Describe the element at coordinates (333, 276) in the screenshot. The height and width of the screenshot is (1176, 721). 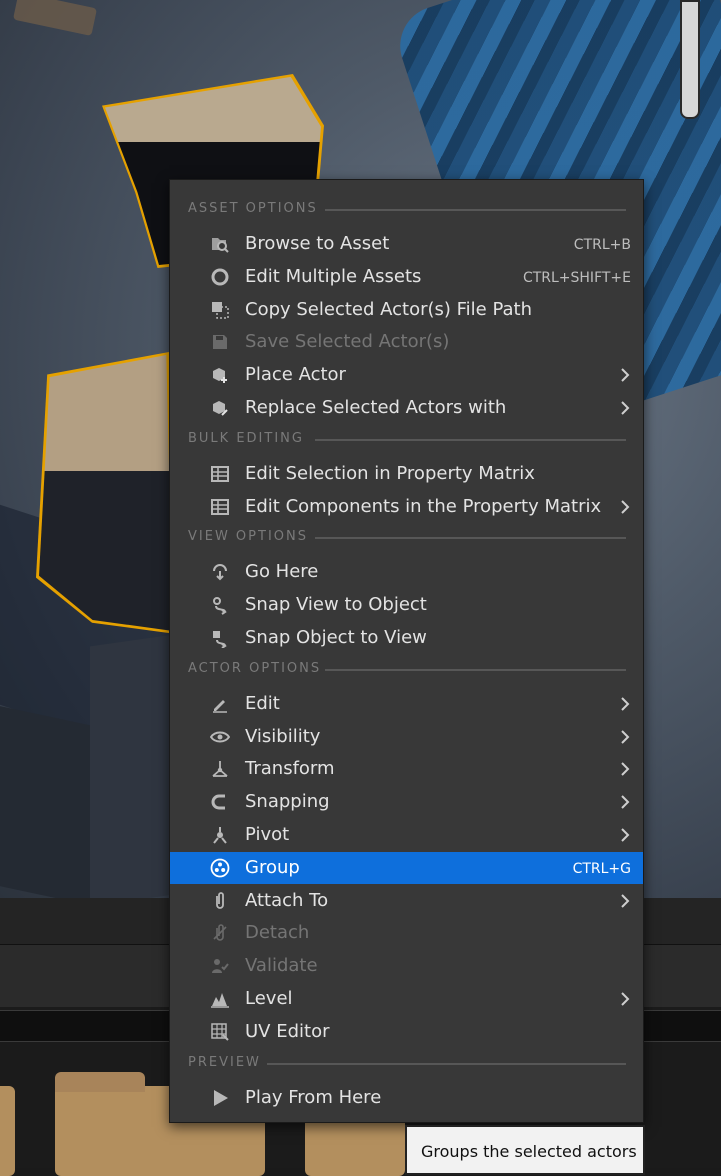
I see `menu-item-label: Edit Multiple Assets` at that location.